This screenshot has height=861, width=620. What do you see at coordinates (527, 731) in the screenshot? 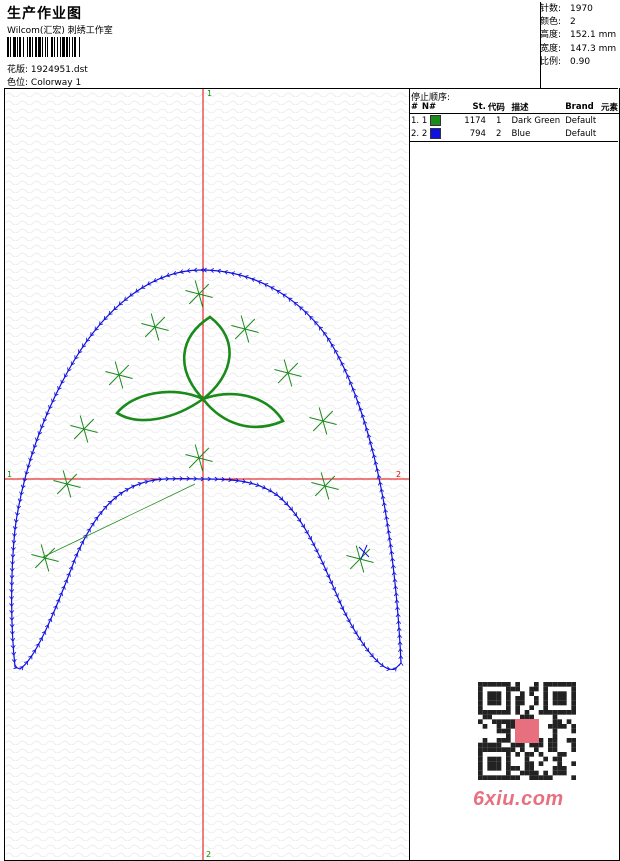
I see `qr-code` at bounding box center [527, 731].